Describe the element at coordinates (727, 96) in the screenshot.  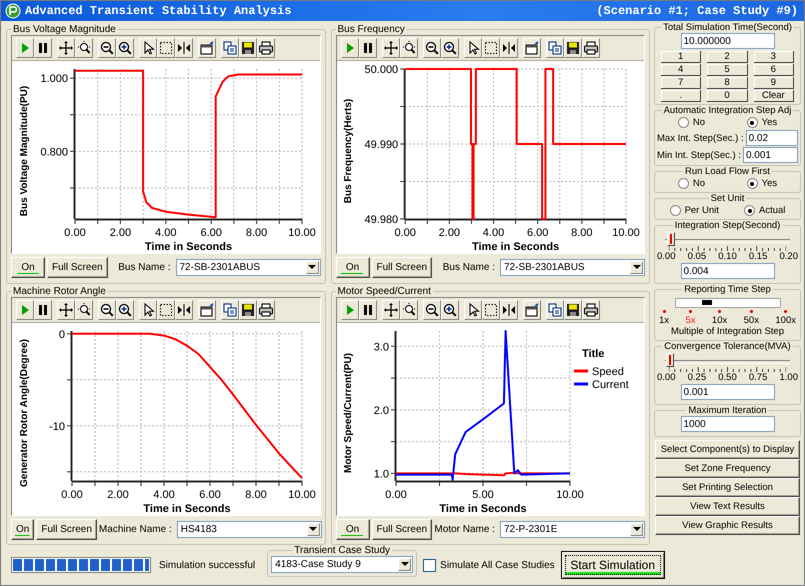
I see `keypad-key: 0` at that location.